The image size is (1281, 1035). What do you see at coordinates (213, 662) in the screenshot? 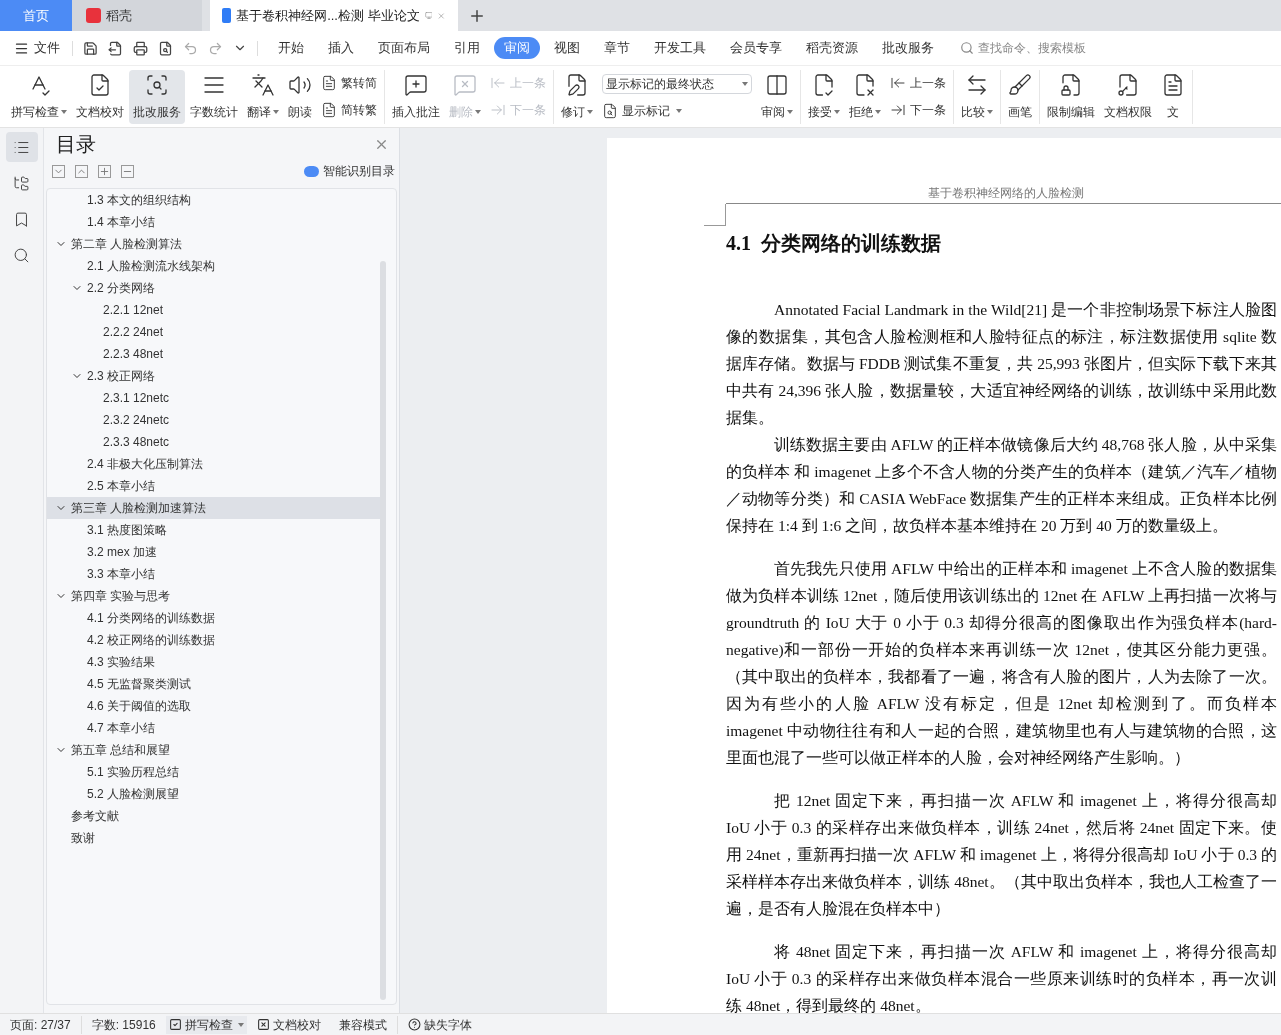
I see `toc-item: 4.3 实验结果` at bounding box center [213, 662].